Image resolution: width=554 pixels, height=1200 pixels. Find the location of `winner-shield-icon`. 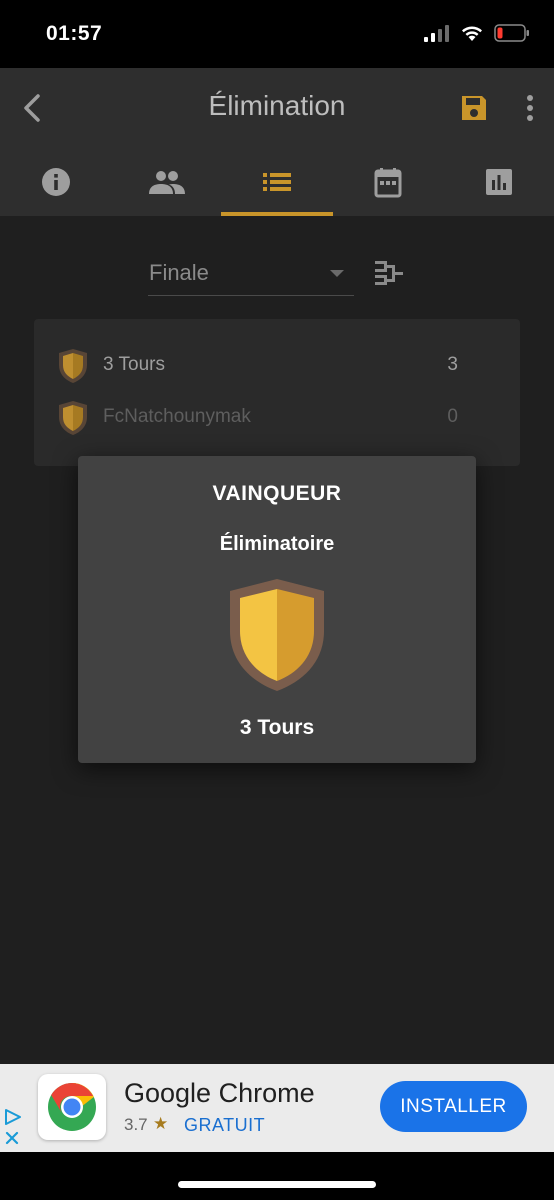

winner-shield-icon is located at coordinates (277, 635).